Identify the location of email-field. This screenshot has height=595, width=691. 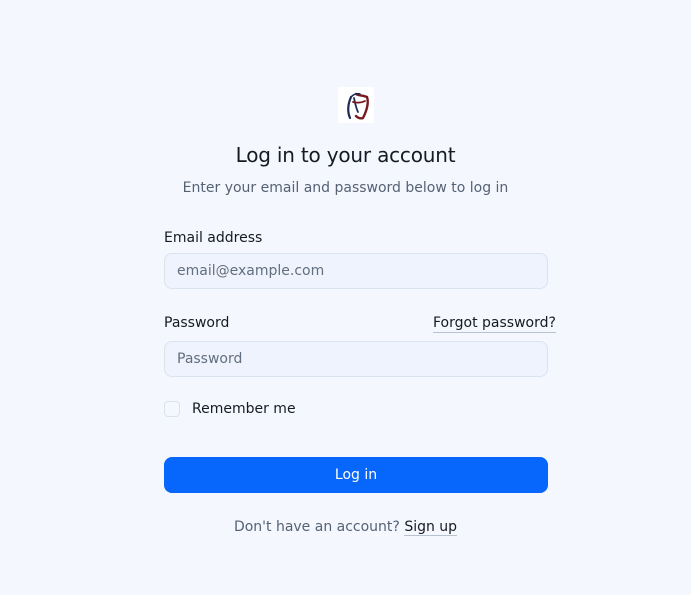
(356, 271).